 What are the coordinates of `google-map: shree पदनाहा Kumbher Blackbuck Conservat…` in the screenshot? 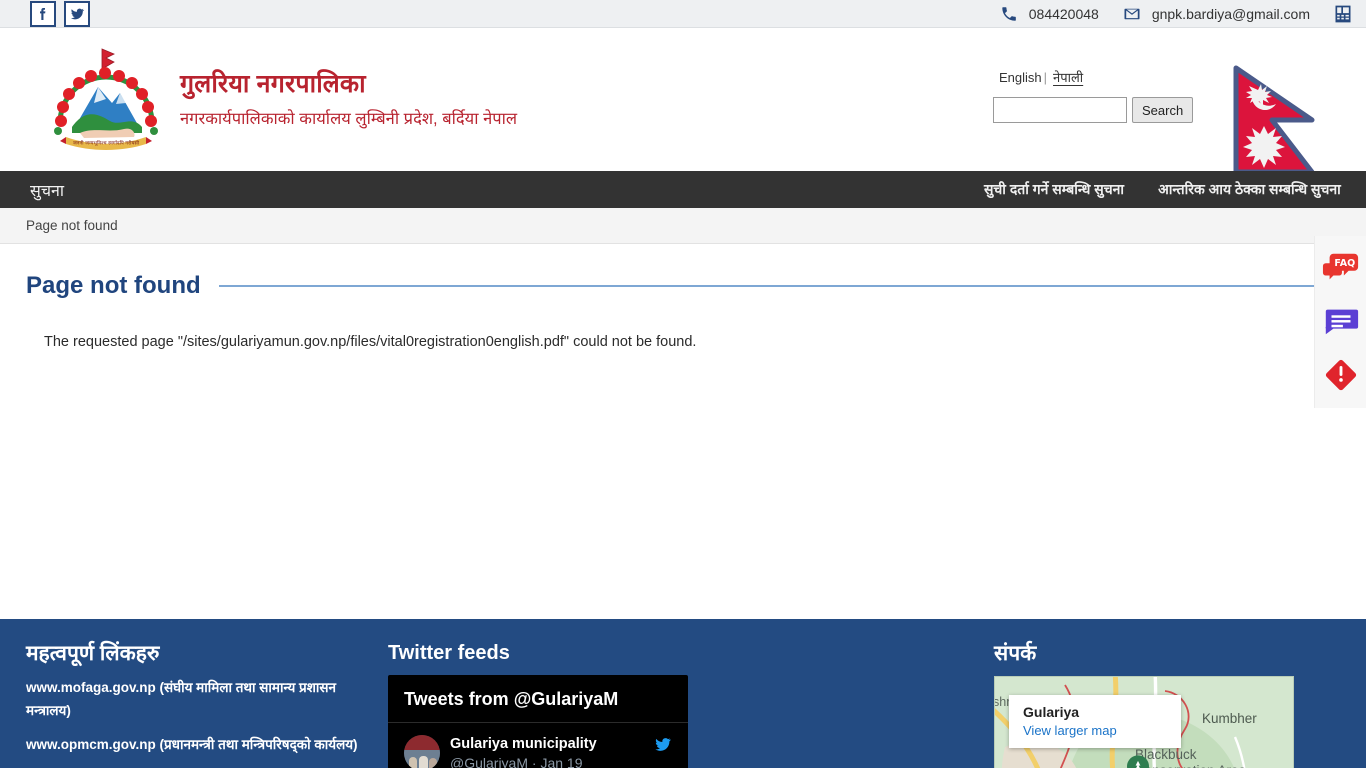 It's located at (1144, 722).